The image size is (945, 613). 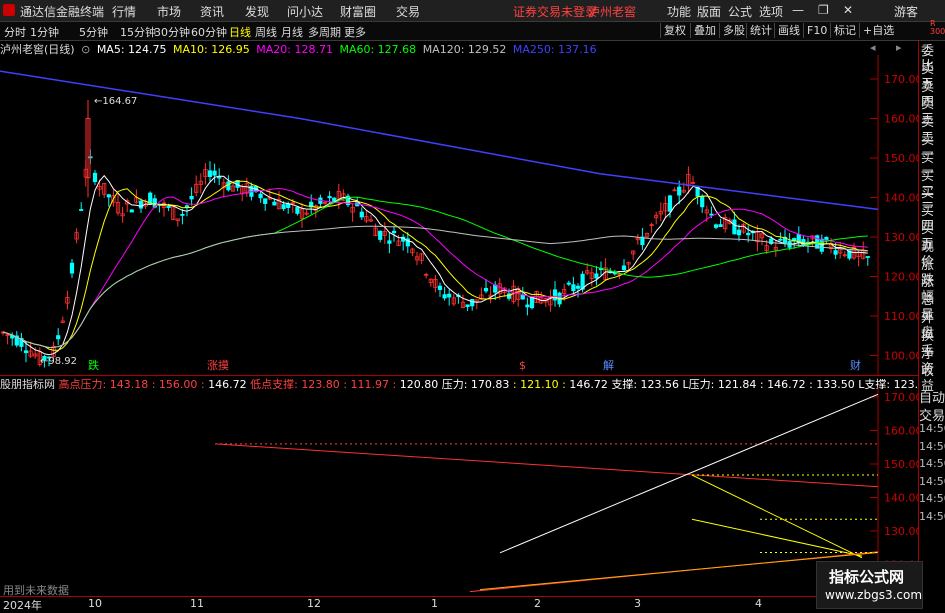 I want to click on menu-trade: 交易, so click(x=408, y=11).